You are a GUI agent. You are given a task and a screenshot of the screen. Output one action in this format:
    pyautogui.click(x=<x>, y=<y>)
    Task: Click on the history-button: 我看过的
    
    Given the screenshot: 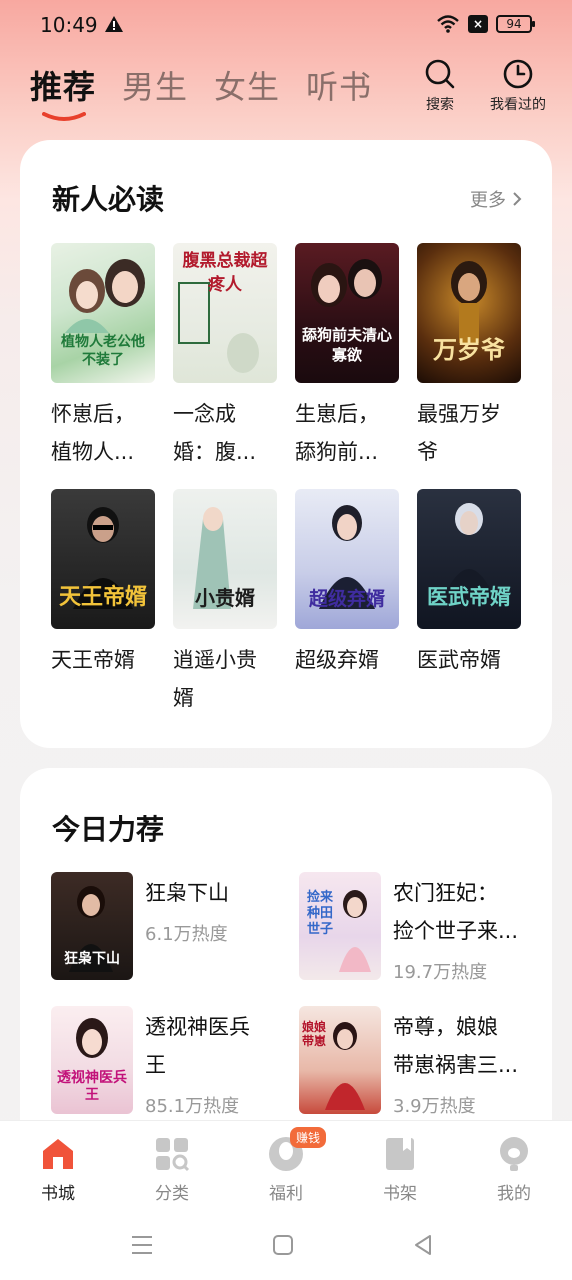 What is the action you would take?
    pyautogui.click(x=518, y=86)
    